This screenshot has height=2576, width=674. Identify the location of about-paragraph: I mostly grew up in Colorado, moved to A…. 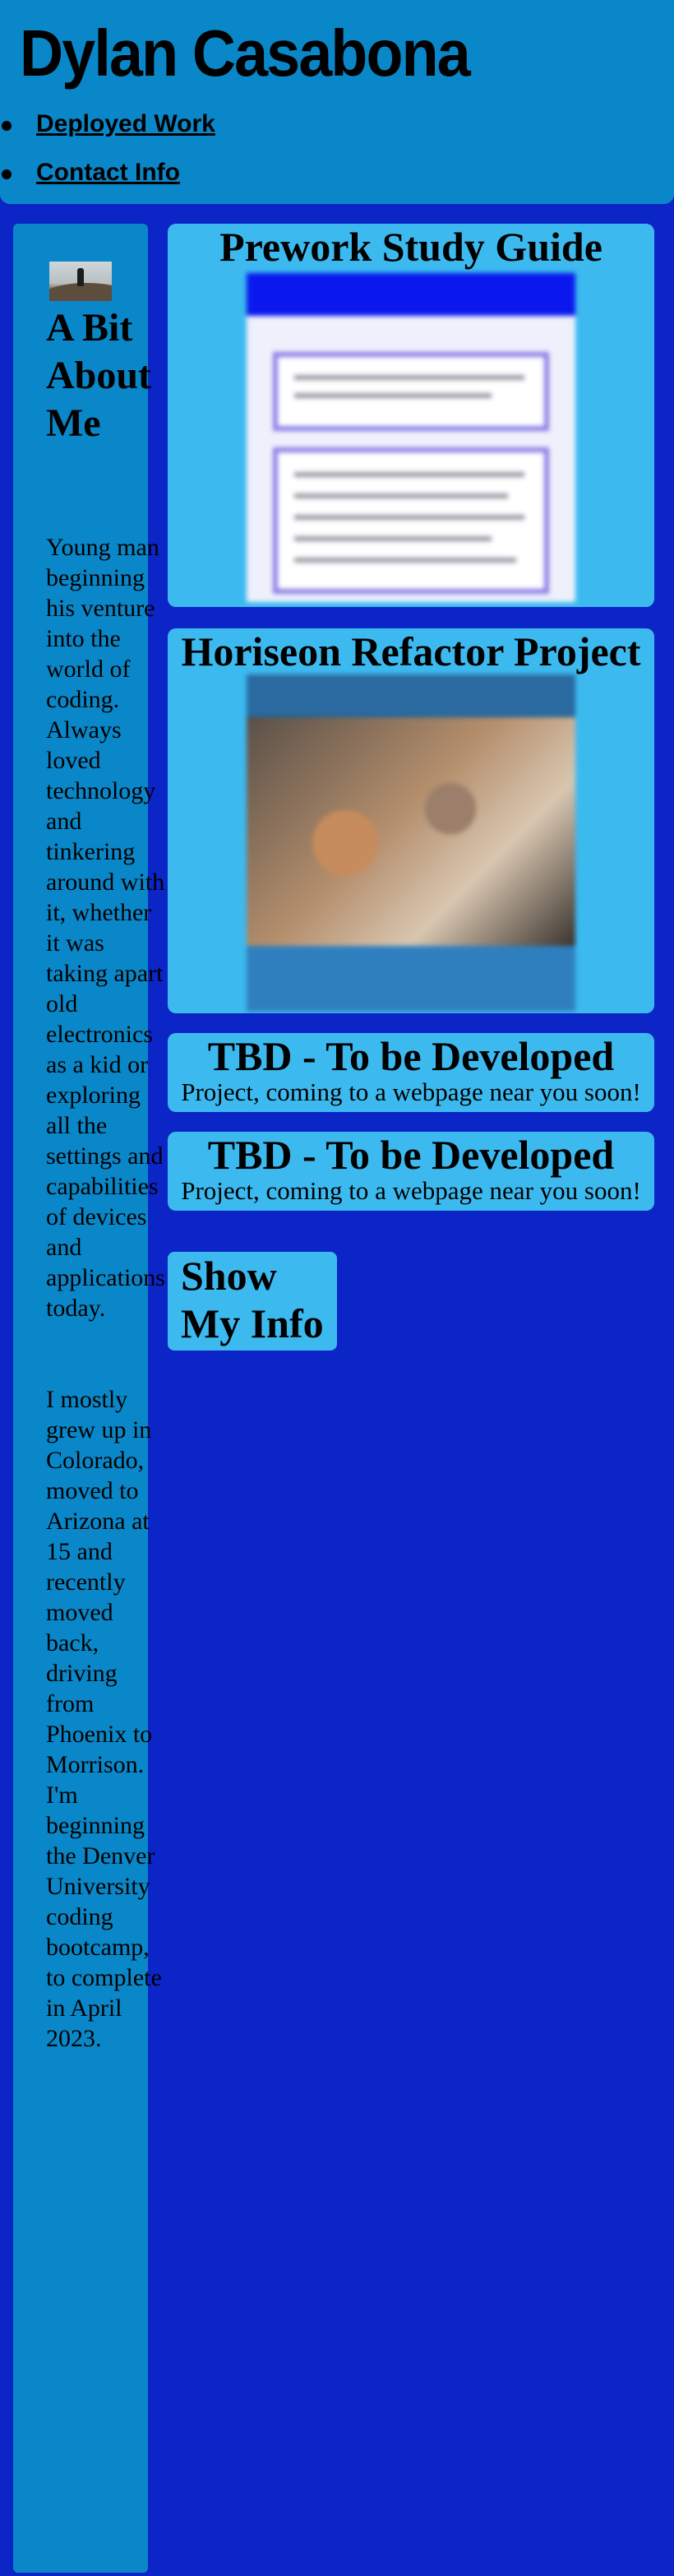
(104, 1719).